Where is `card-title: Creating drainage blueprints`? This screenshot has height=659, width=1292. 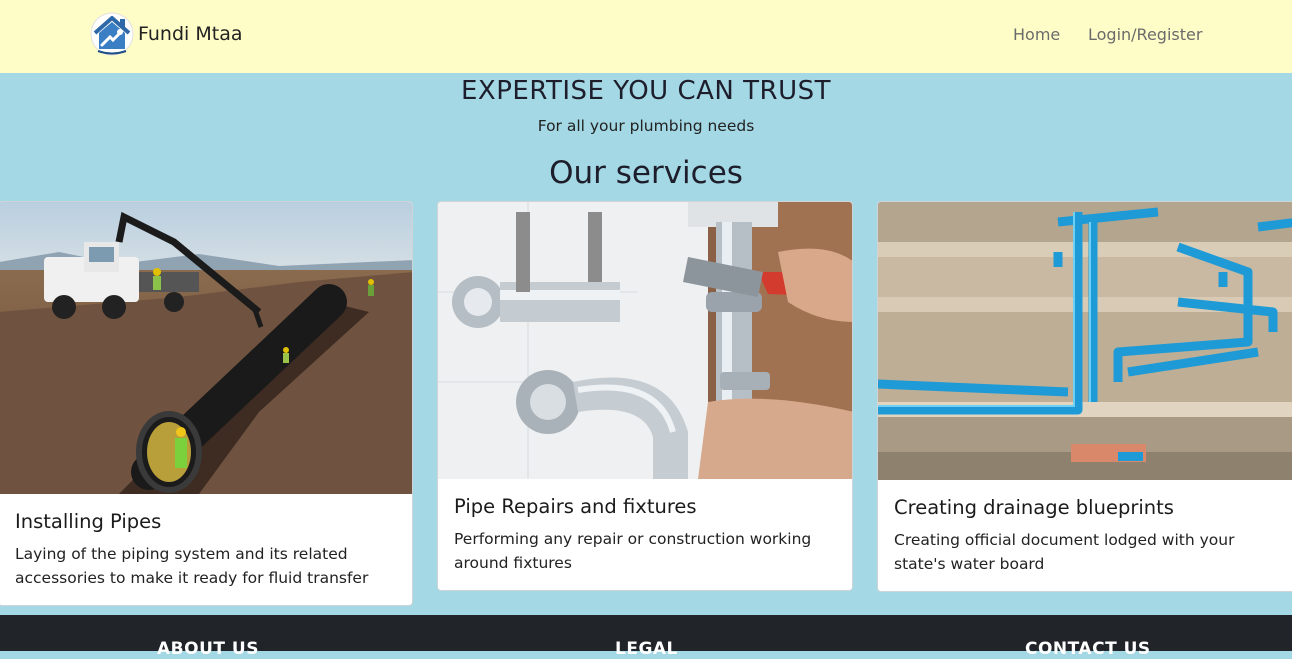 card-title: Creating drainage blueprints is located at coordinates (1034, 507).